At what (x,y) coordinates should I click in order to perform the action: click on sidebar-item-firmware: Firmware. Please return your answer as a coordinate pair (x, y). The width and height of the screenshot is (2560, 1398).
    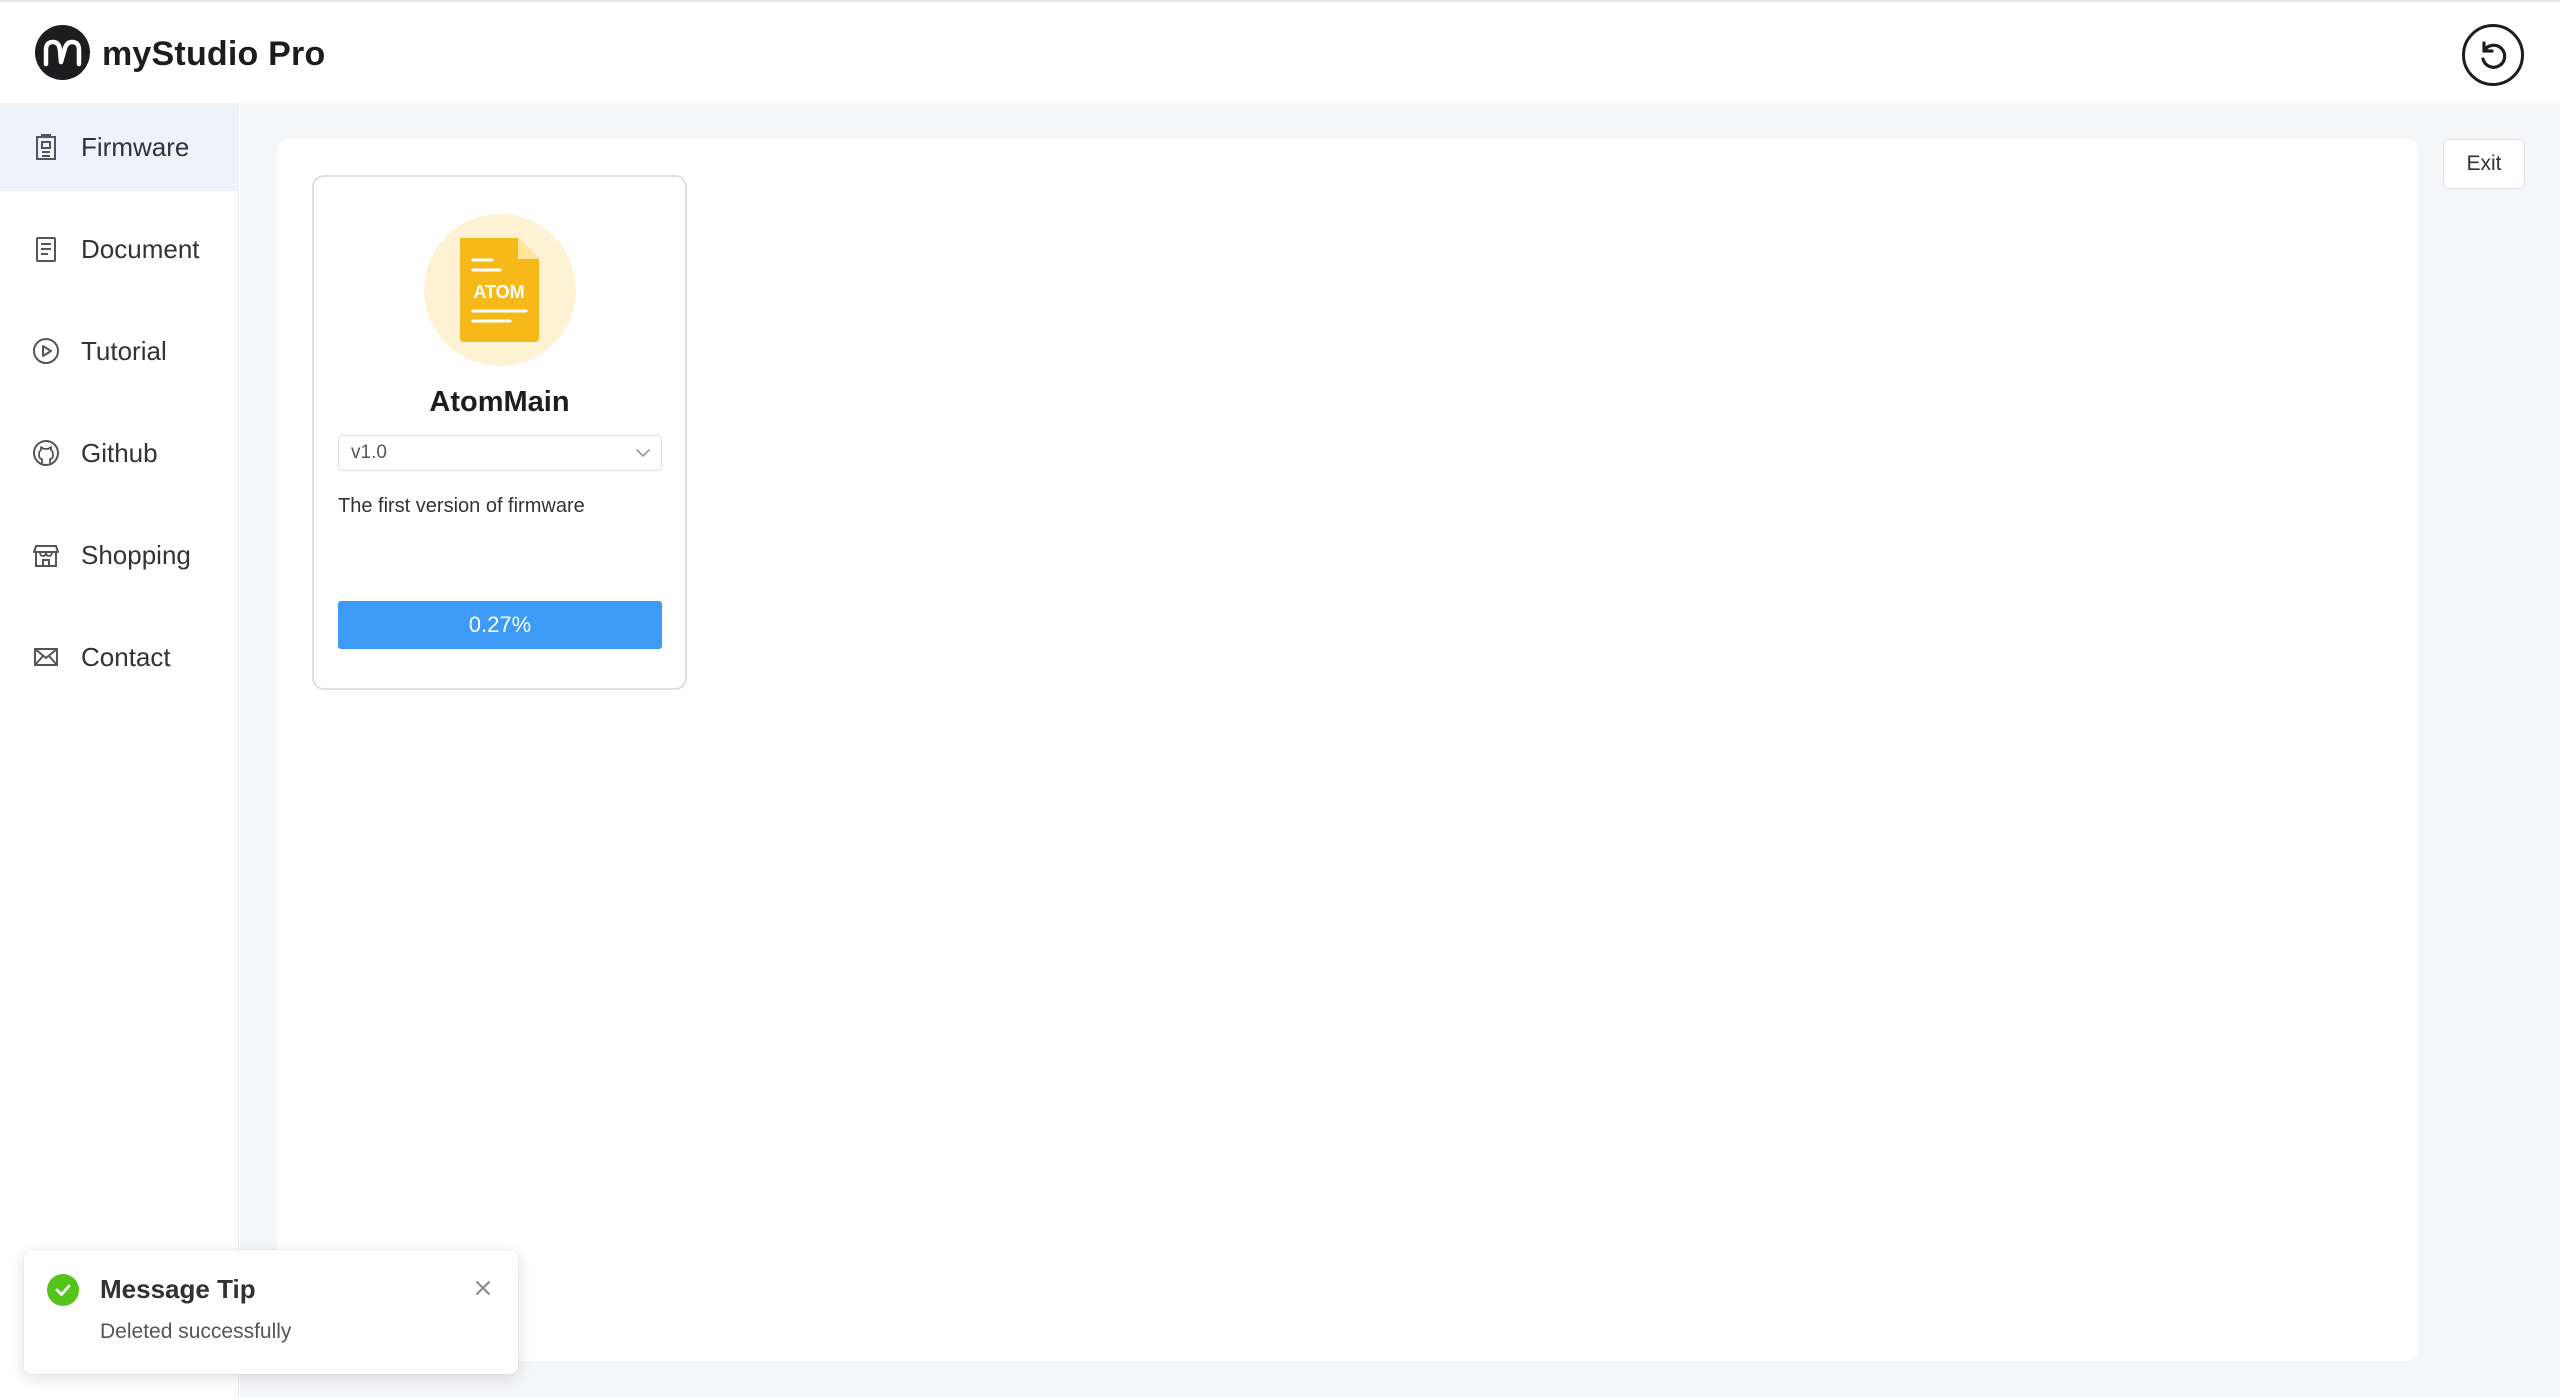
    Looking at the image, I should click on (119, 147).